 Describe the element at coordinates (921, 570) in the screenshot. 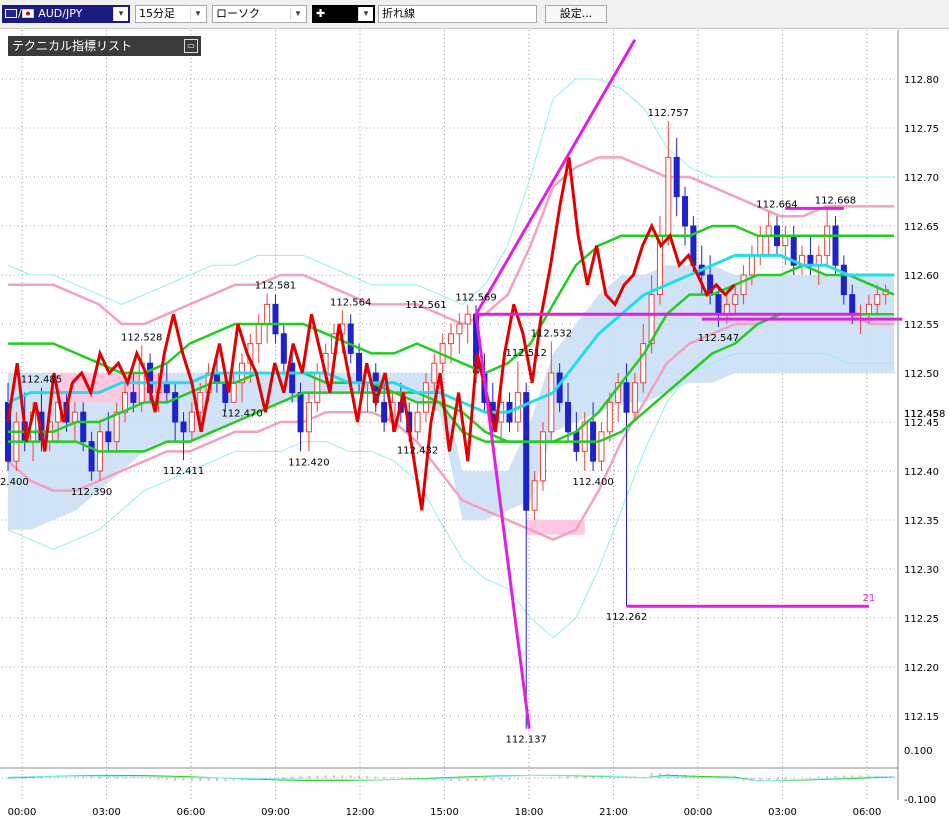

I see `y-tick-label: 112.30` at that location.